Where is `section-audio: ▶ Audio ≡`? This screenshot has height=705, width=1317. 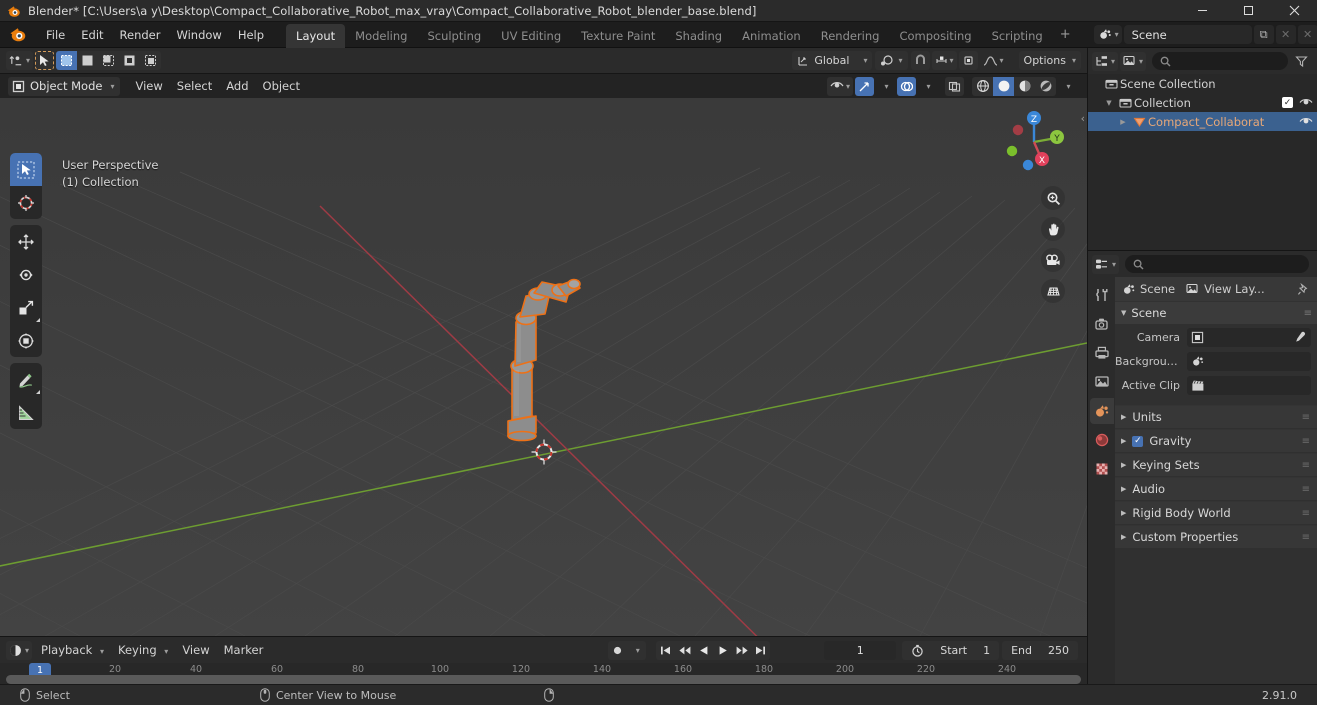 section-audio: ▶ Audio ≡ is located at coordinates (1216, 488).